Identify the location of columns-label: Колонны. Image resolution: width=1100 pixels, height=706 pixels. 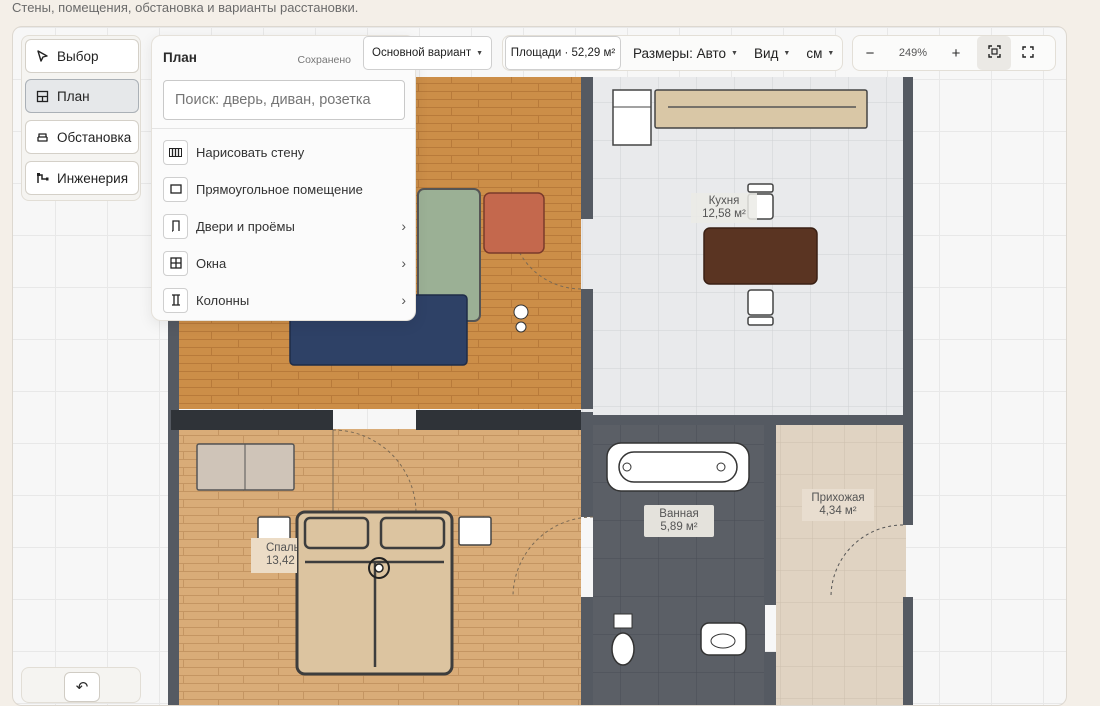
(223, 300).